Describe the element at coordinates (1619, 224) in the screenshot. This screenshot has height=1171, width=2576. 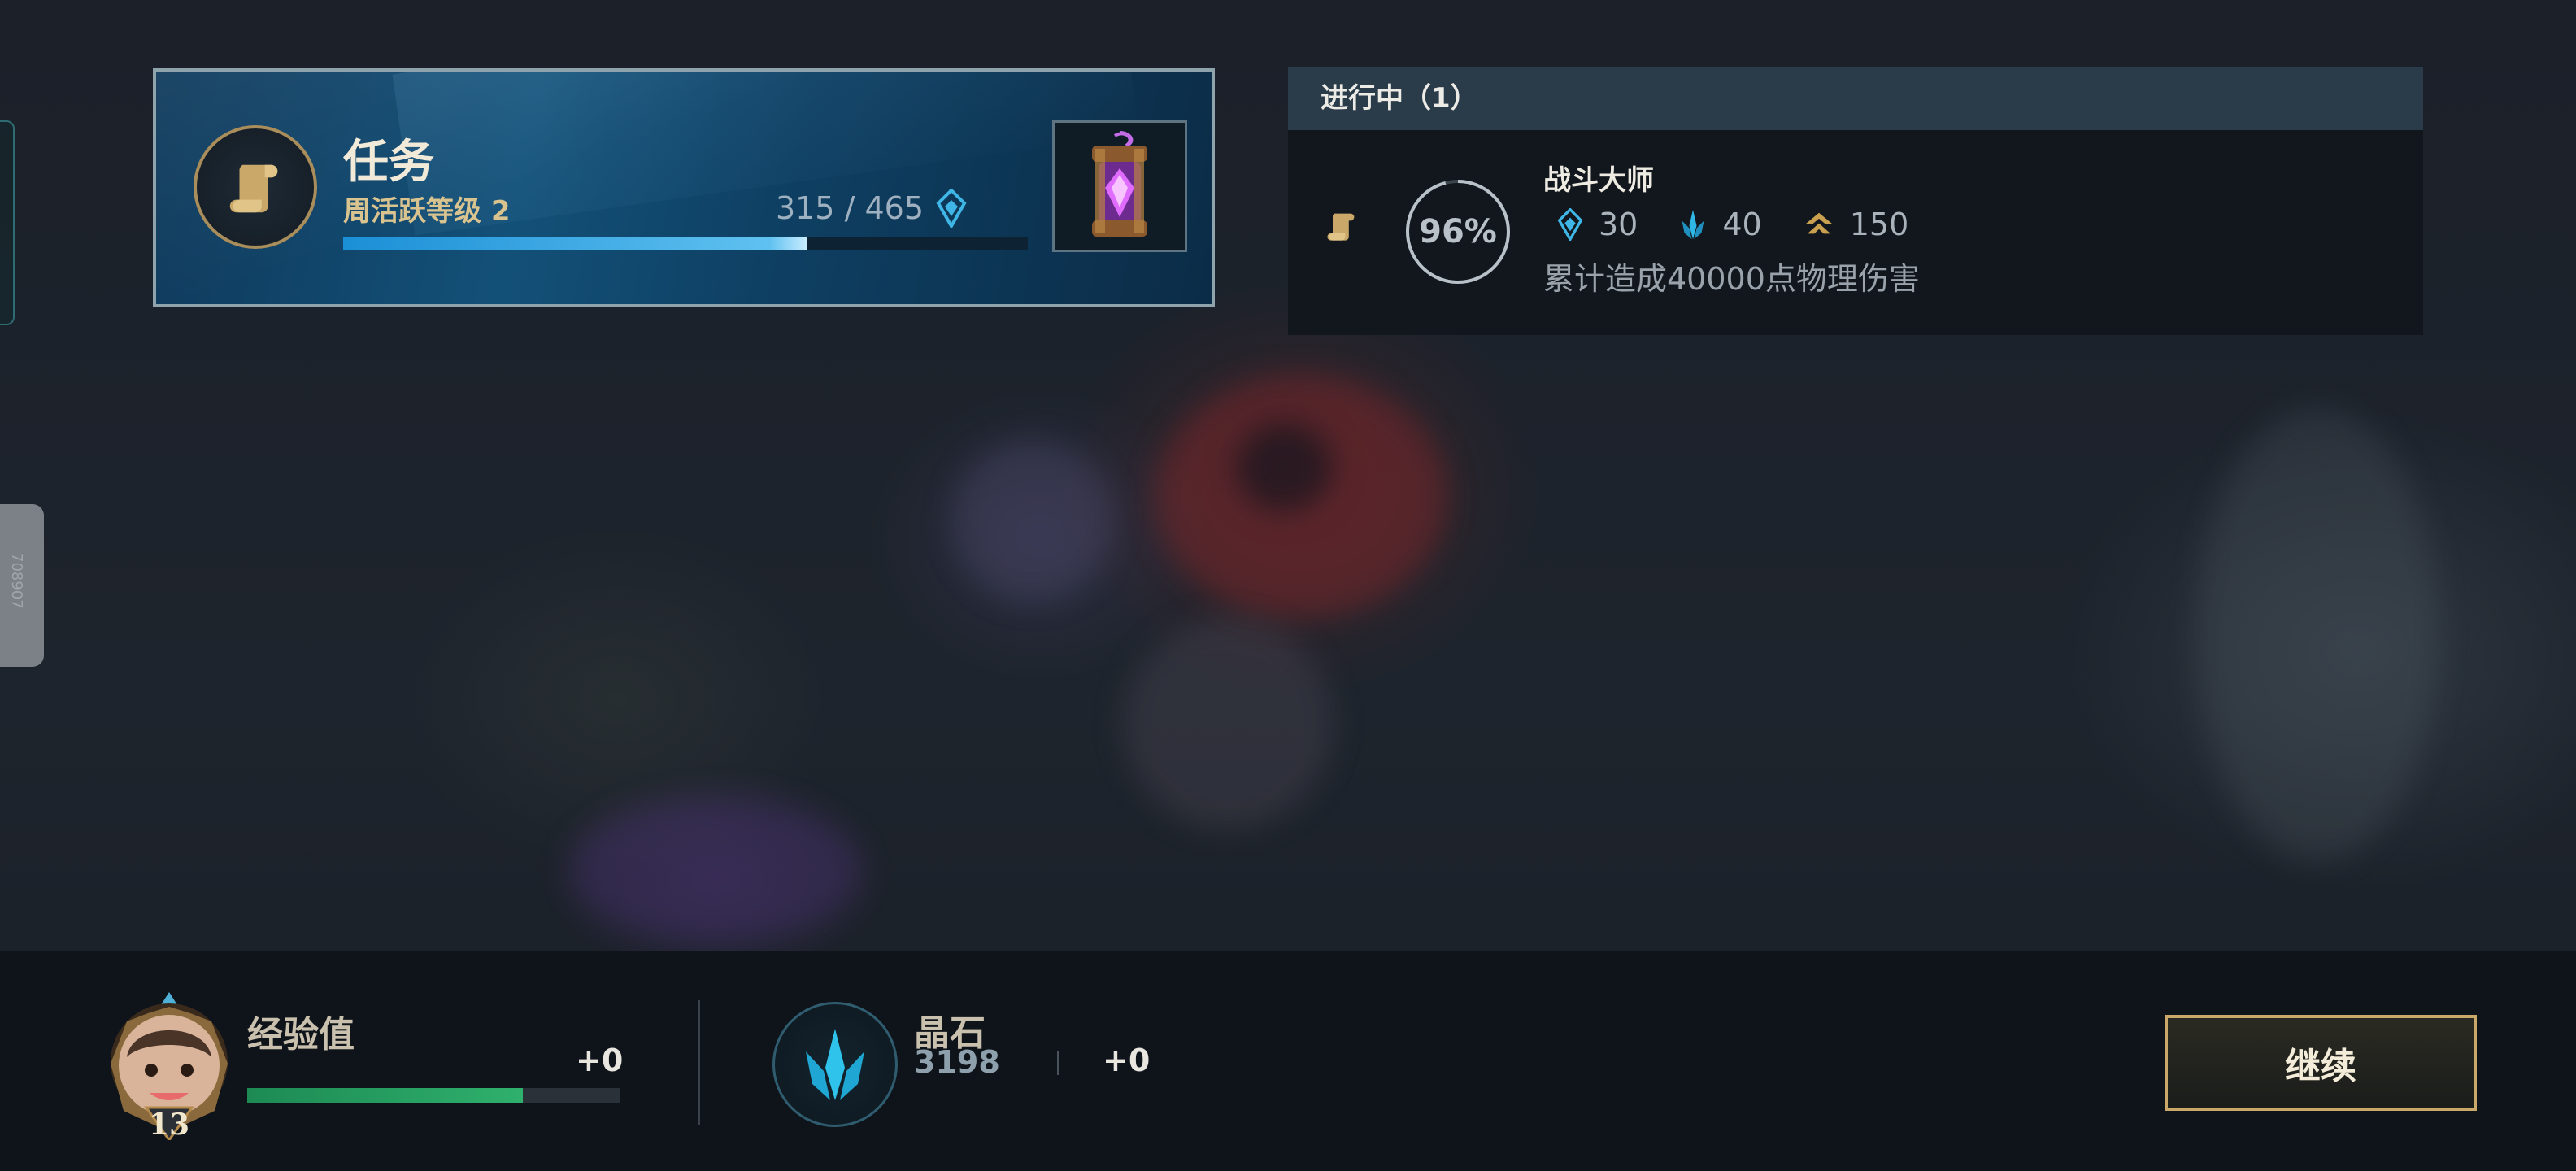
I see `quest-reward-value: 30` at that location.